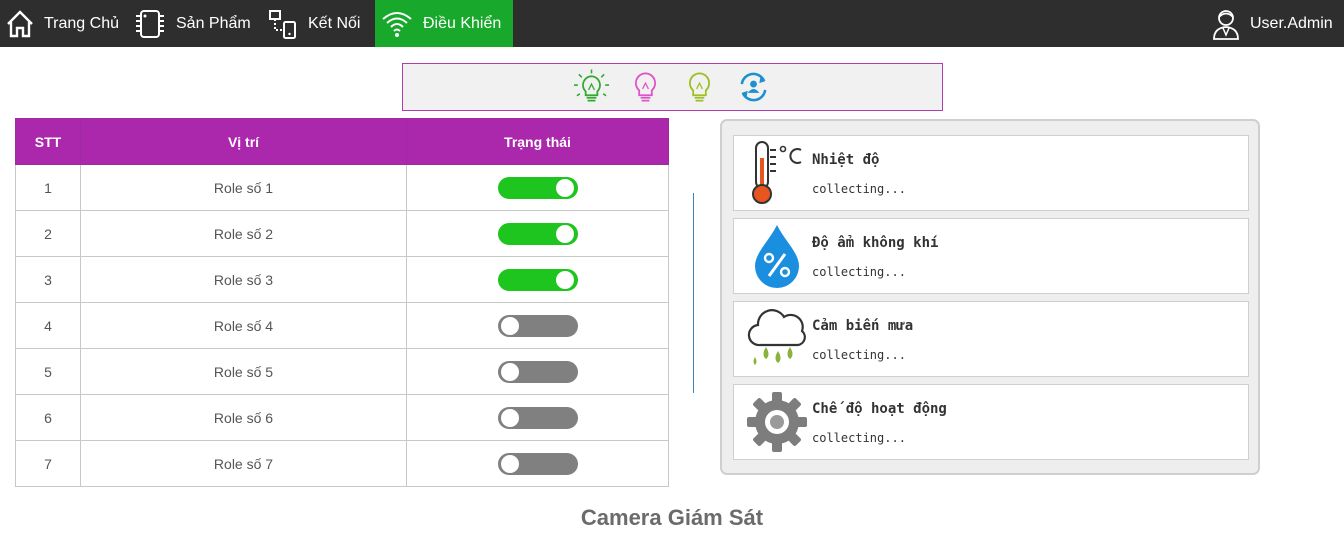 The height and width of the screenshot is (536, 1344). I want to click on row-position: Role số 2, so click(243, 233).